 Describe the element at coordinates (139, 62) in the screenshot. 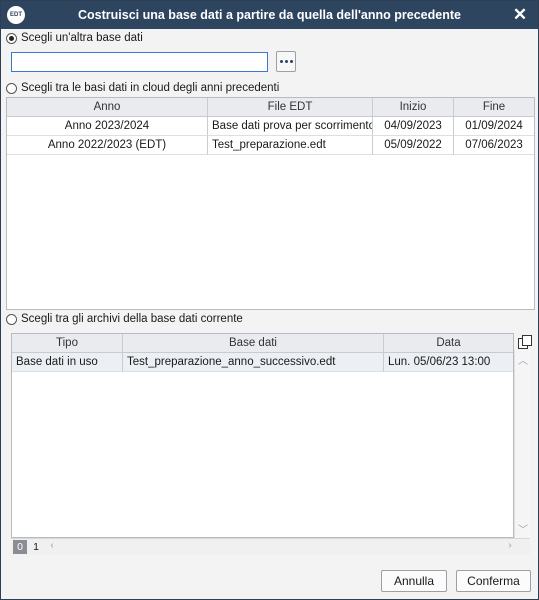

I see `database-path-input` at that location.